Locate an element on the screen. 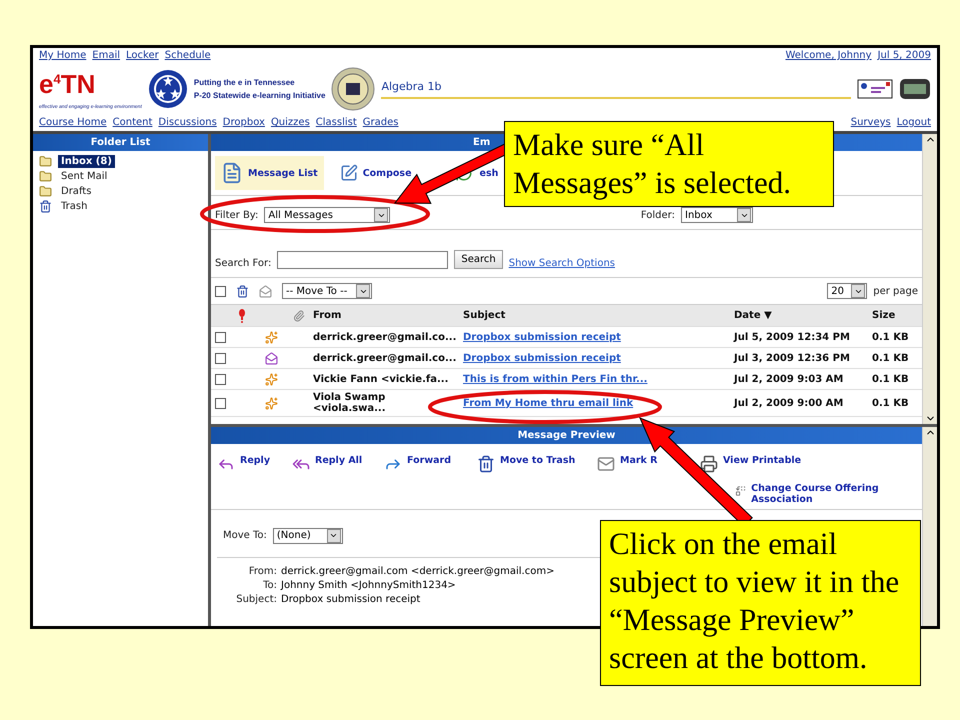  folder-list-header: Folder List is located at coordinates (120, 142).